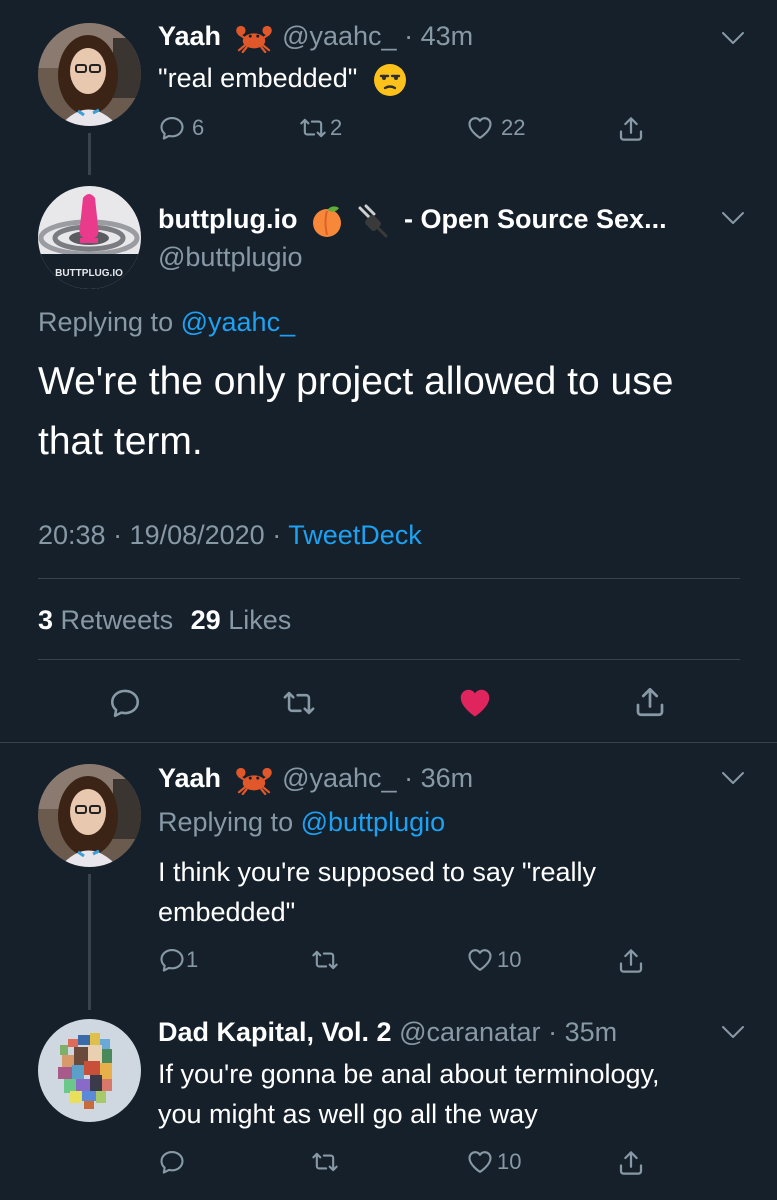 The width and height of the screenshot is (777, 1200). What do you see at coordinates (348, 1114) in the screenshot?
I see `tweet-text-line-2: you might as well go all the way` at bounding box center [348, 1114].